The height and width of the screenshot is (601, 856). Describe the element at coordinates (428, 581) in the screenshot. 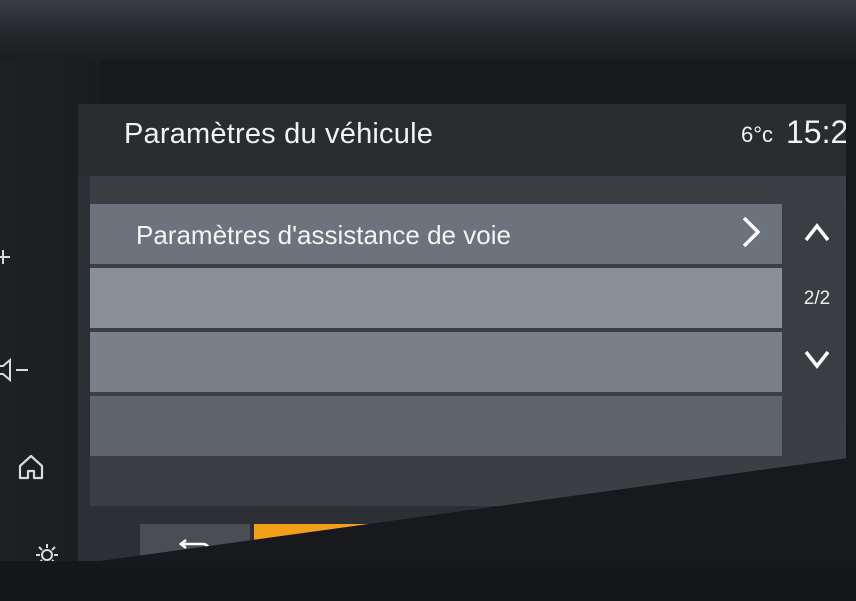

I see `device-bezel-bottom` at that location.